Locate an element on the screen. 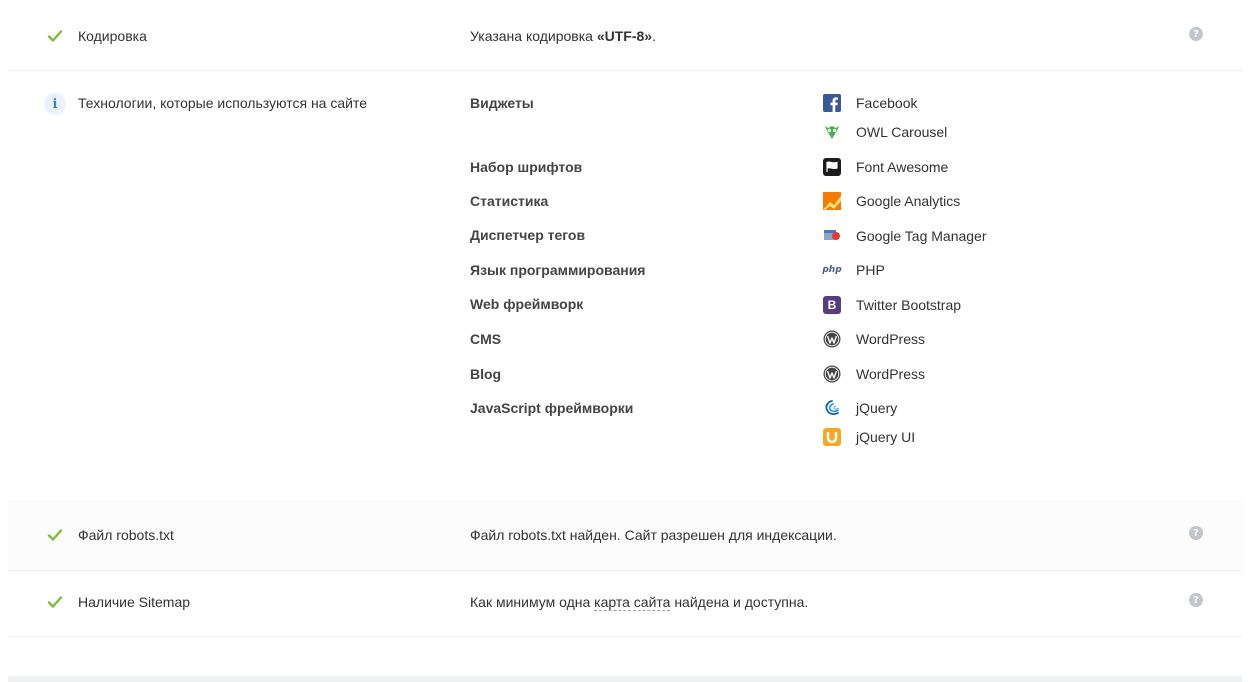  technology-item: OWL Carousel is located at coordinates (884, 132).